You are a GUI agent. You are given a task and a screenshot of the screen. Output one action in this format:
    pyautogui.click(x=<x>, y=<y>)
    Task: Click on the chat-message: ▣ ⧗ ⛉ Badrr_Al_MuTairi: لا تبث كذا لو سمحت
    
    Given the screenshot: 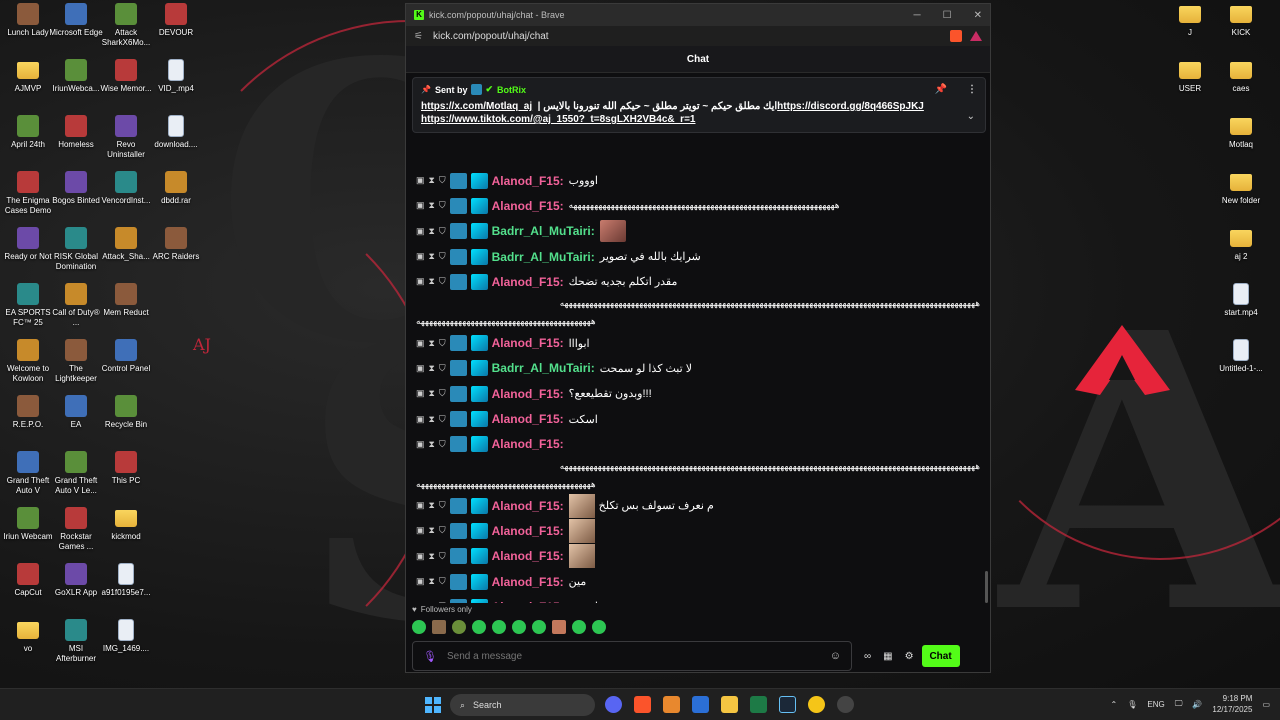 What is the action you would take?
    pyautogui.click(x=698, y=368)
    